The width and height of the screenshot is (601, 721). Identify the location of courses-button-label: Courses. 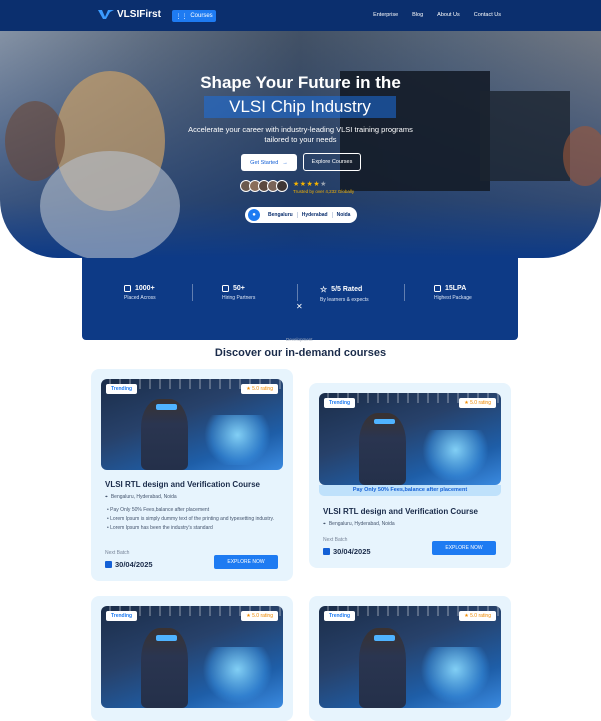
(201, 16).